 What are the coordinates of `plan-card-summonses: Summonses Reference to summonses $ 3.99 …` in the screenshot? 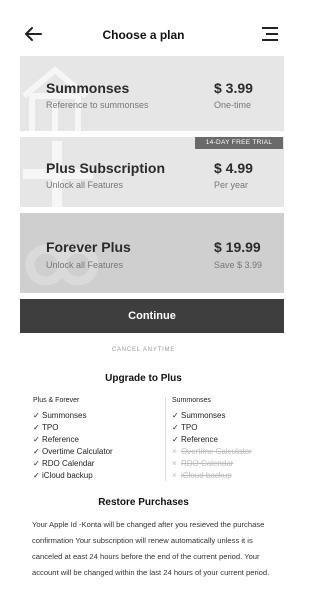 It's located at (152, 93).